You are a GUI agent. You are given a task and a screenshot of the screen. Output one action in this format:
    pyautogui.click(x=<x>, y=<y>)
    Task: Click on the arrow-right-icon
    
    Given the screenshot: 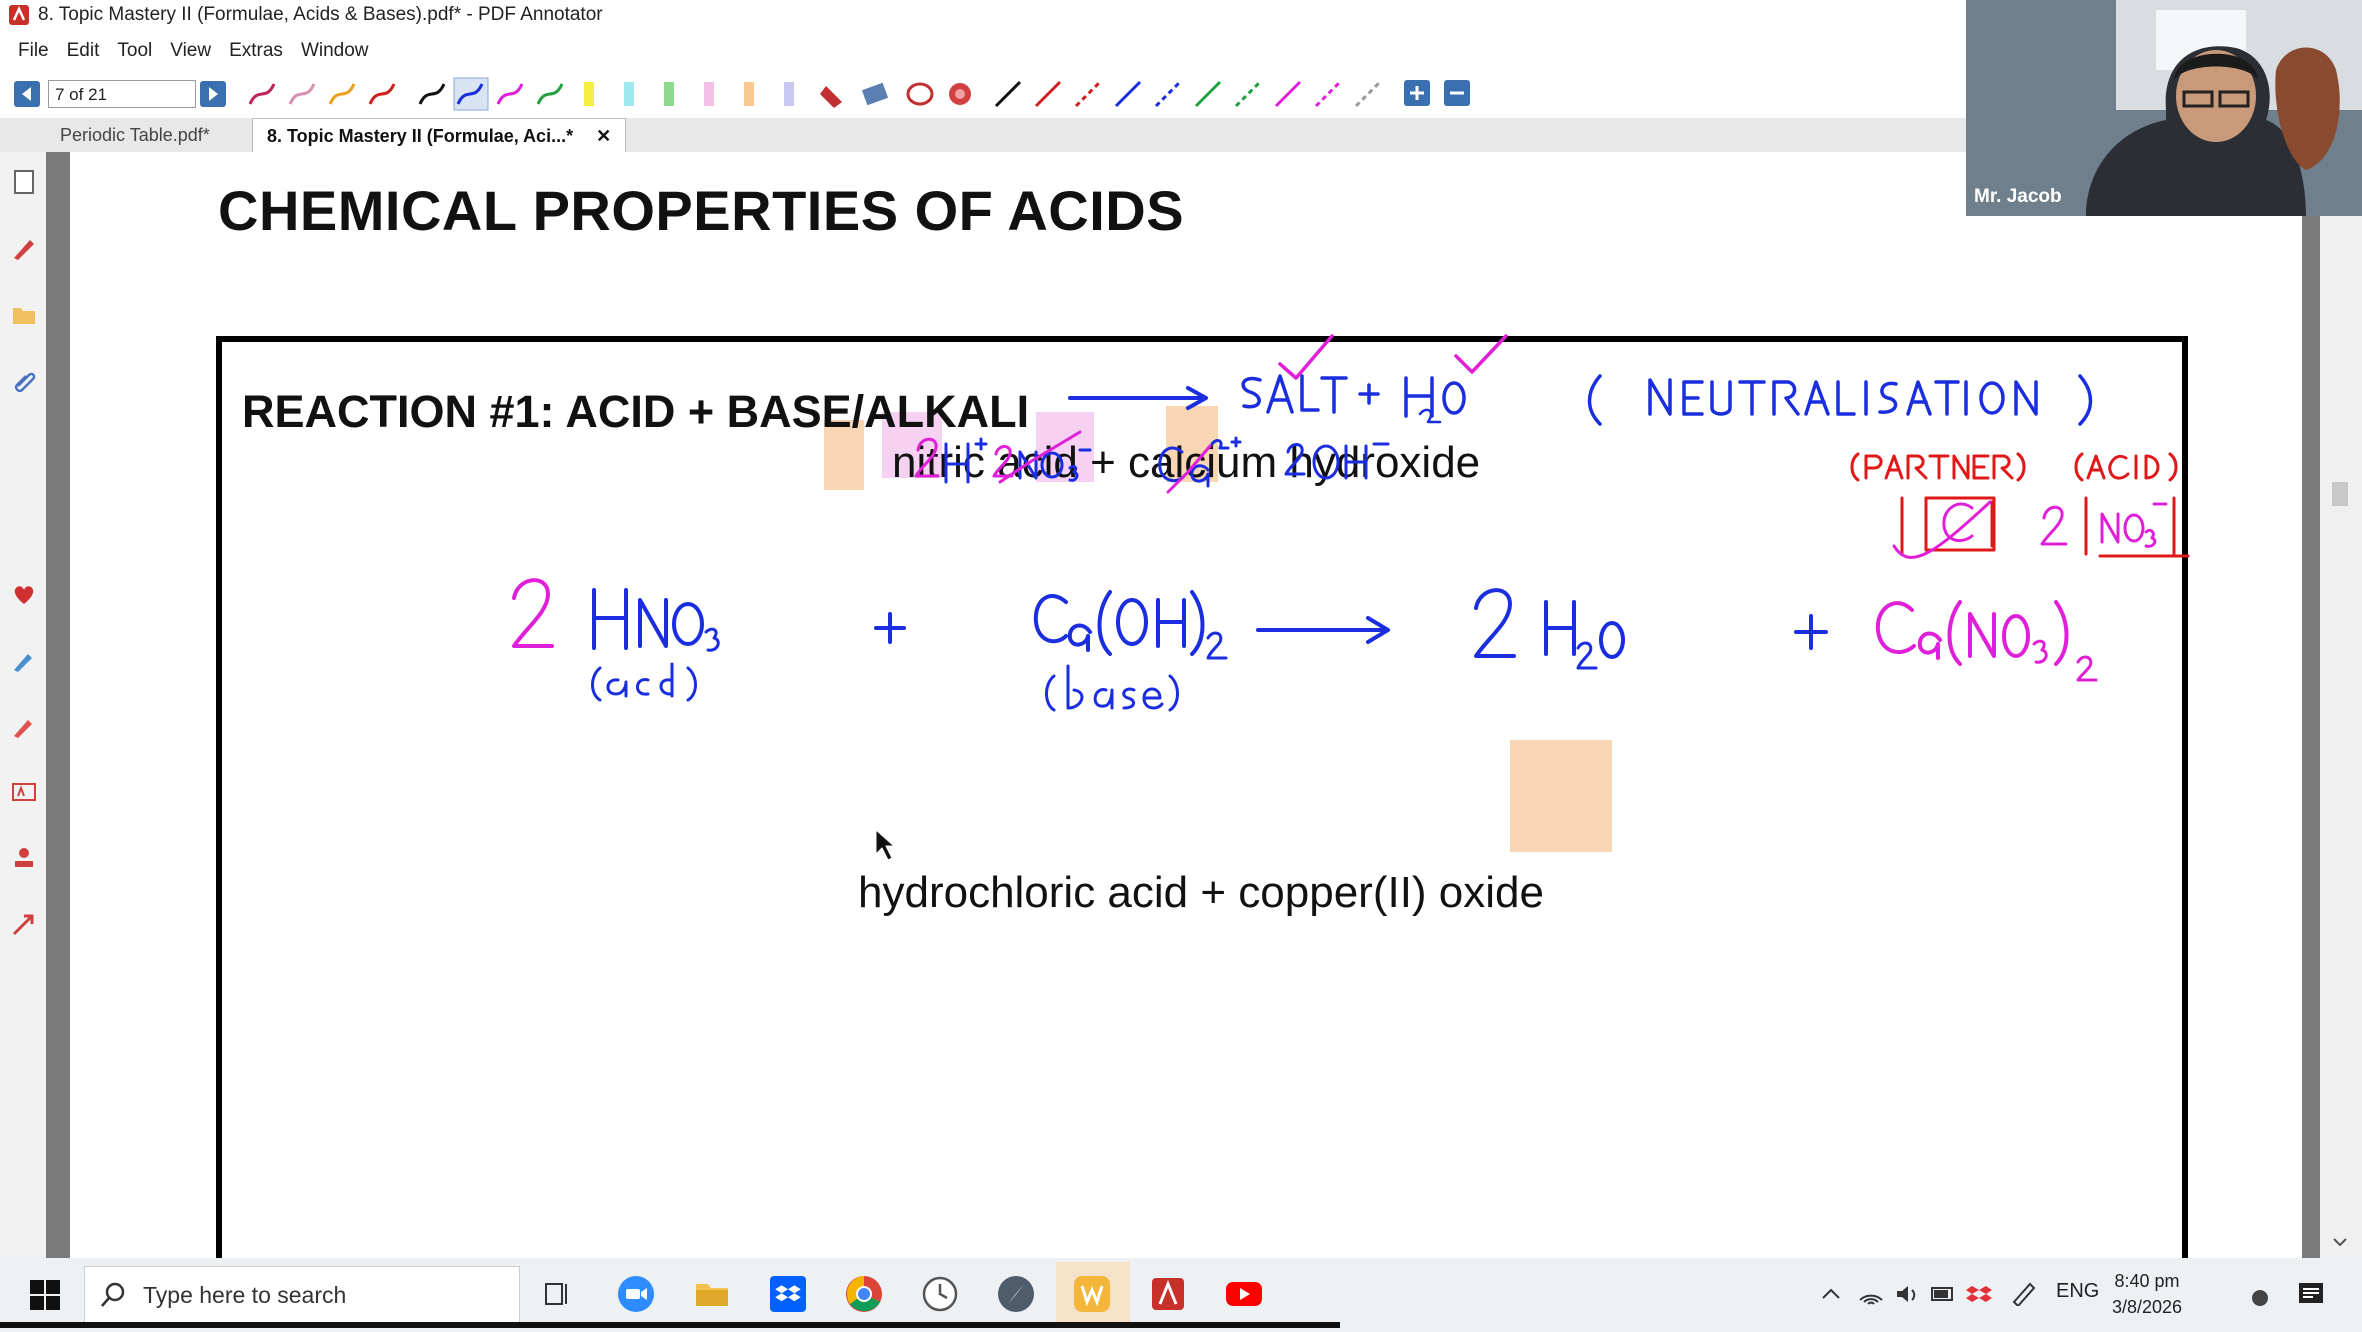 What is the action you would take?
    pyautogui.click(x=213, y=94)
    